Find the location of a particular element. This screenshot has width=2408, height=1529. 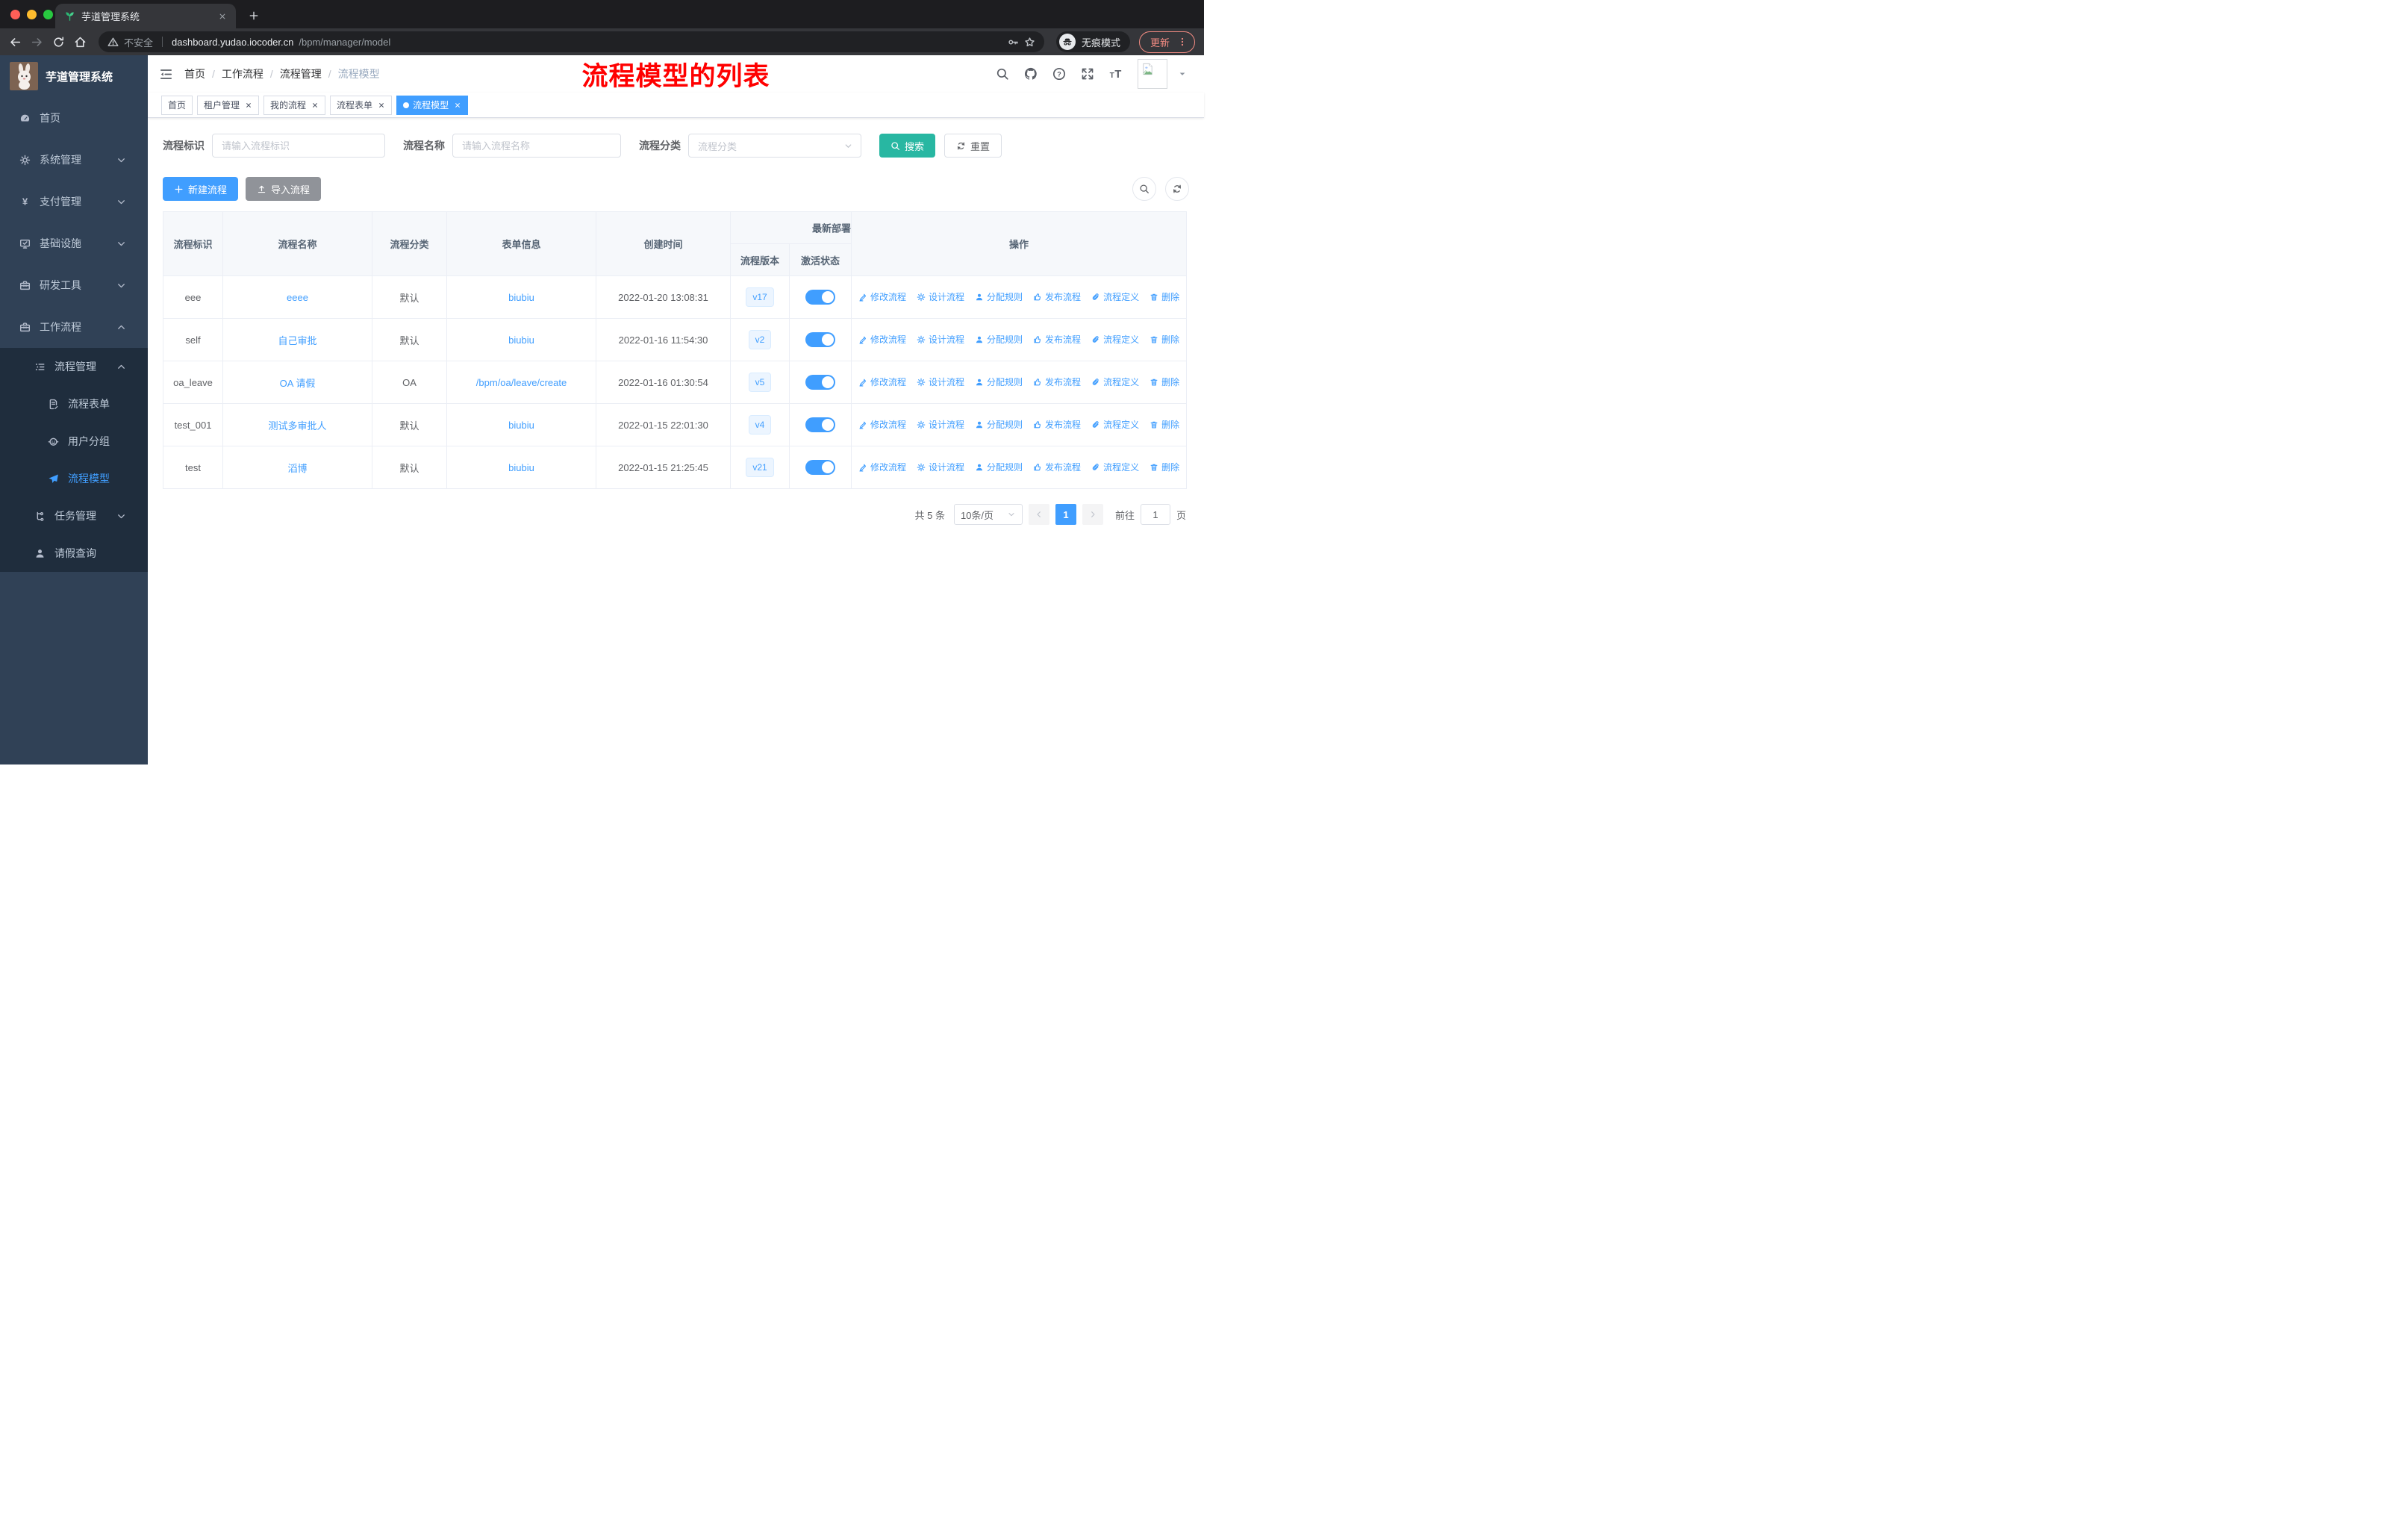

next-page-button is located at coordinates (1092, 515).